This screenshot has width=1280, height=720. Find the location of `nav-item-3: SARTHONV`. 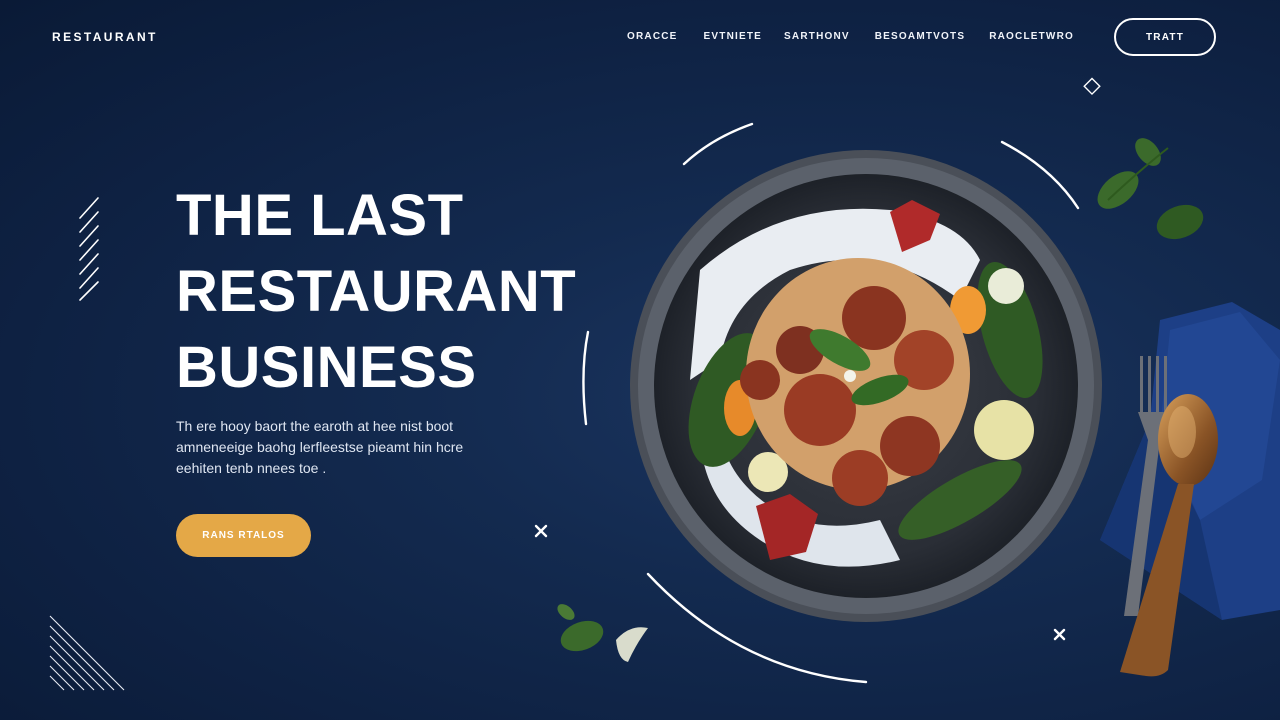

nav-item-3: SARTHONV is located at coordinates (817, 36).